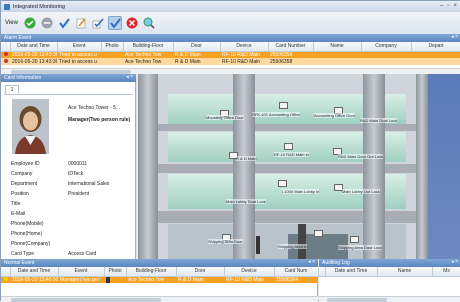  I want to click on field-value: President, so click(79, 194).